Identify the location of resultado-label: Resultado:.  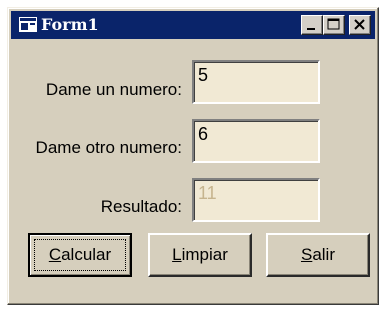
(141, 206).